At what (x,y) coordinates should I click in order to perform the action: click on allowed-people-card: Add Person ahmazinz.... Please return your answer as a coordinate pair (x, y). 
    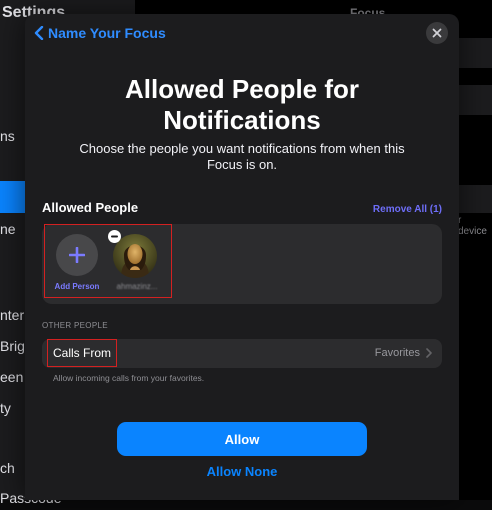
    Looking at the image, I should click on (242, 264).